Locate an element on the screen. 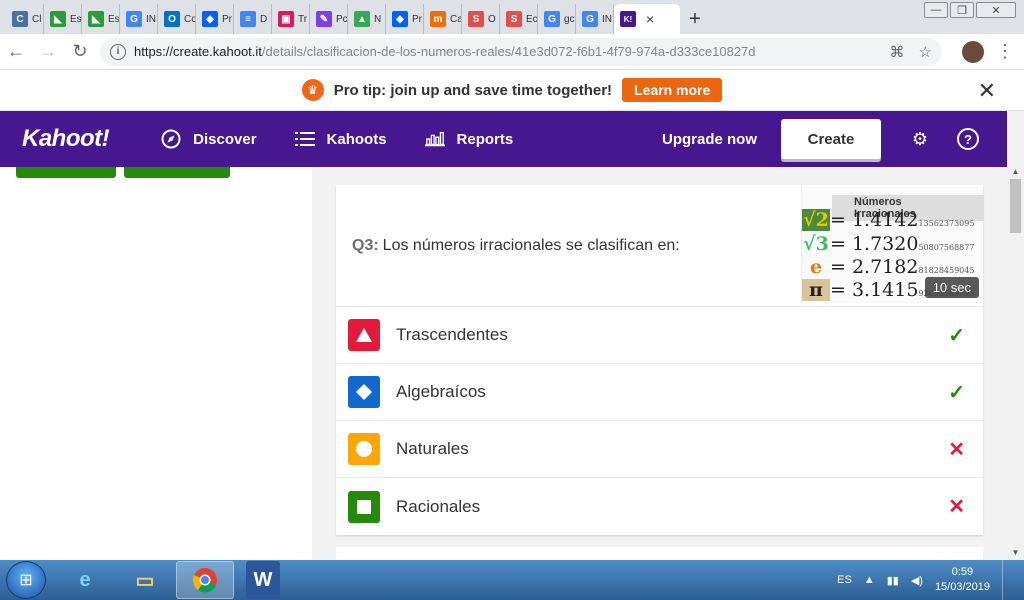 This screenshot has height=600, width=1024. browser-tab: m Ca is located at coordinates (443, 19).